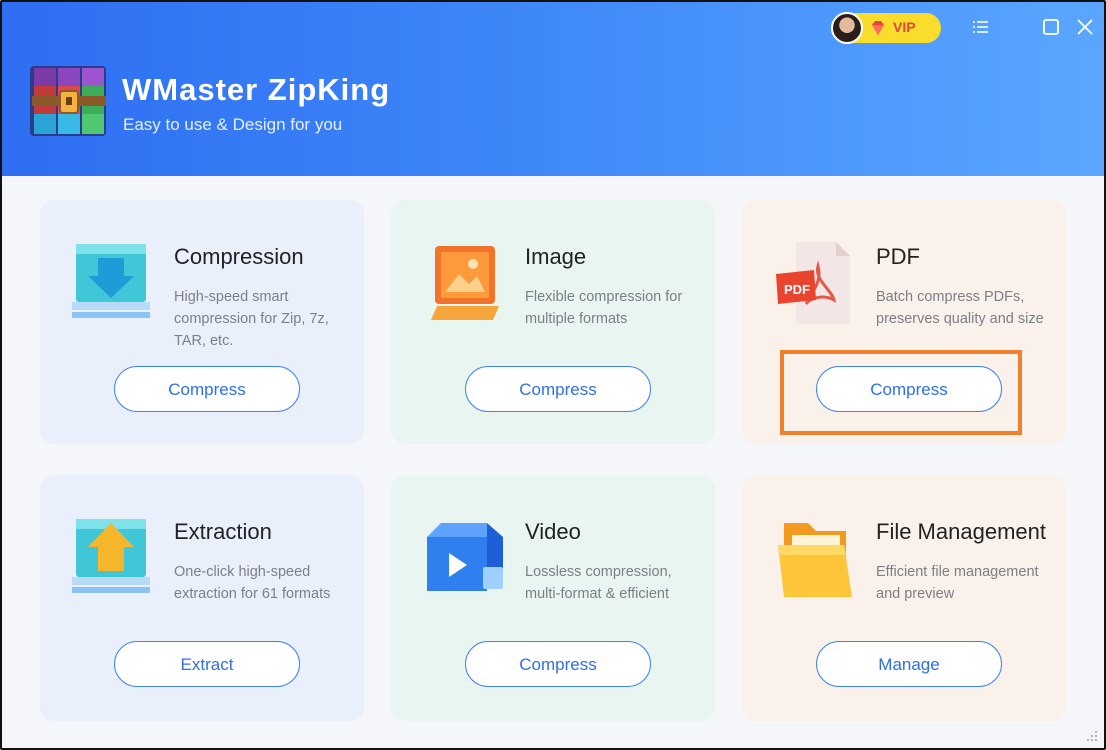 The image size is (1106, 750). I want to click on vip-badge: VIP, so click(886, 28).